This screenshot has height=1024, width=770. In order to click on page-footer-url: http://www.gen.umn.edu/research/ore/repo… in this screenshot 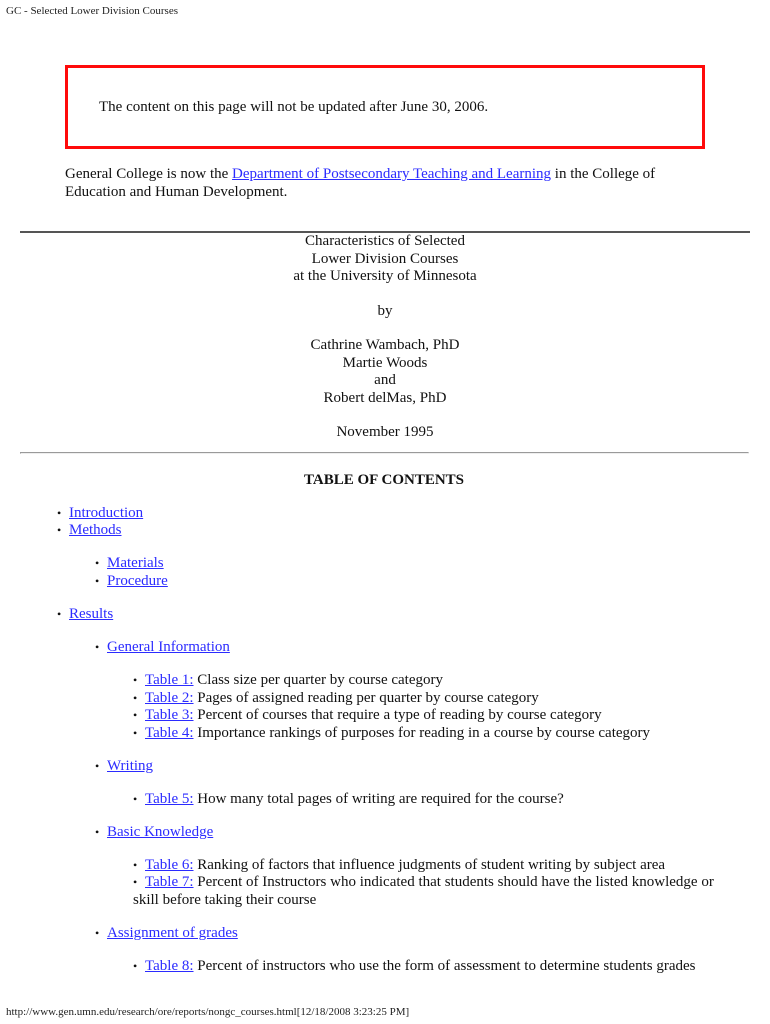, I will do `click(208, 1012)`.